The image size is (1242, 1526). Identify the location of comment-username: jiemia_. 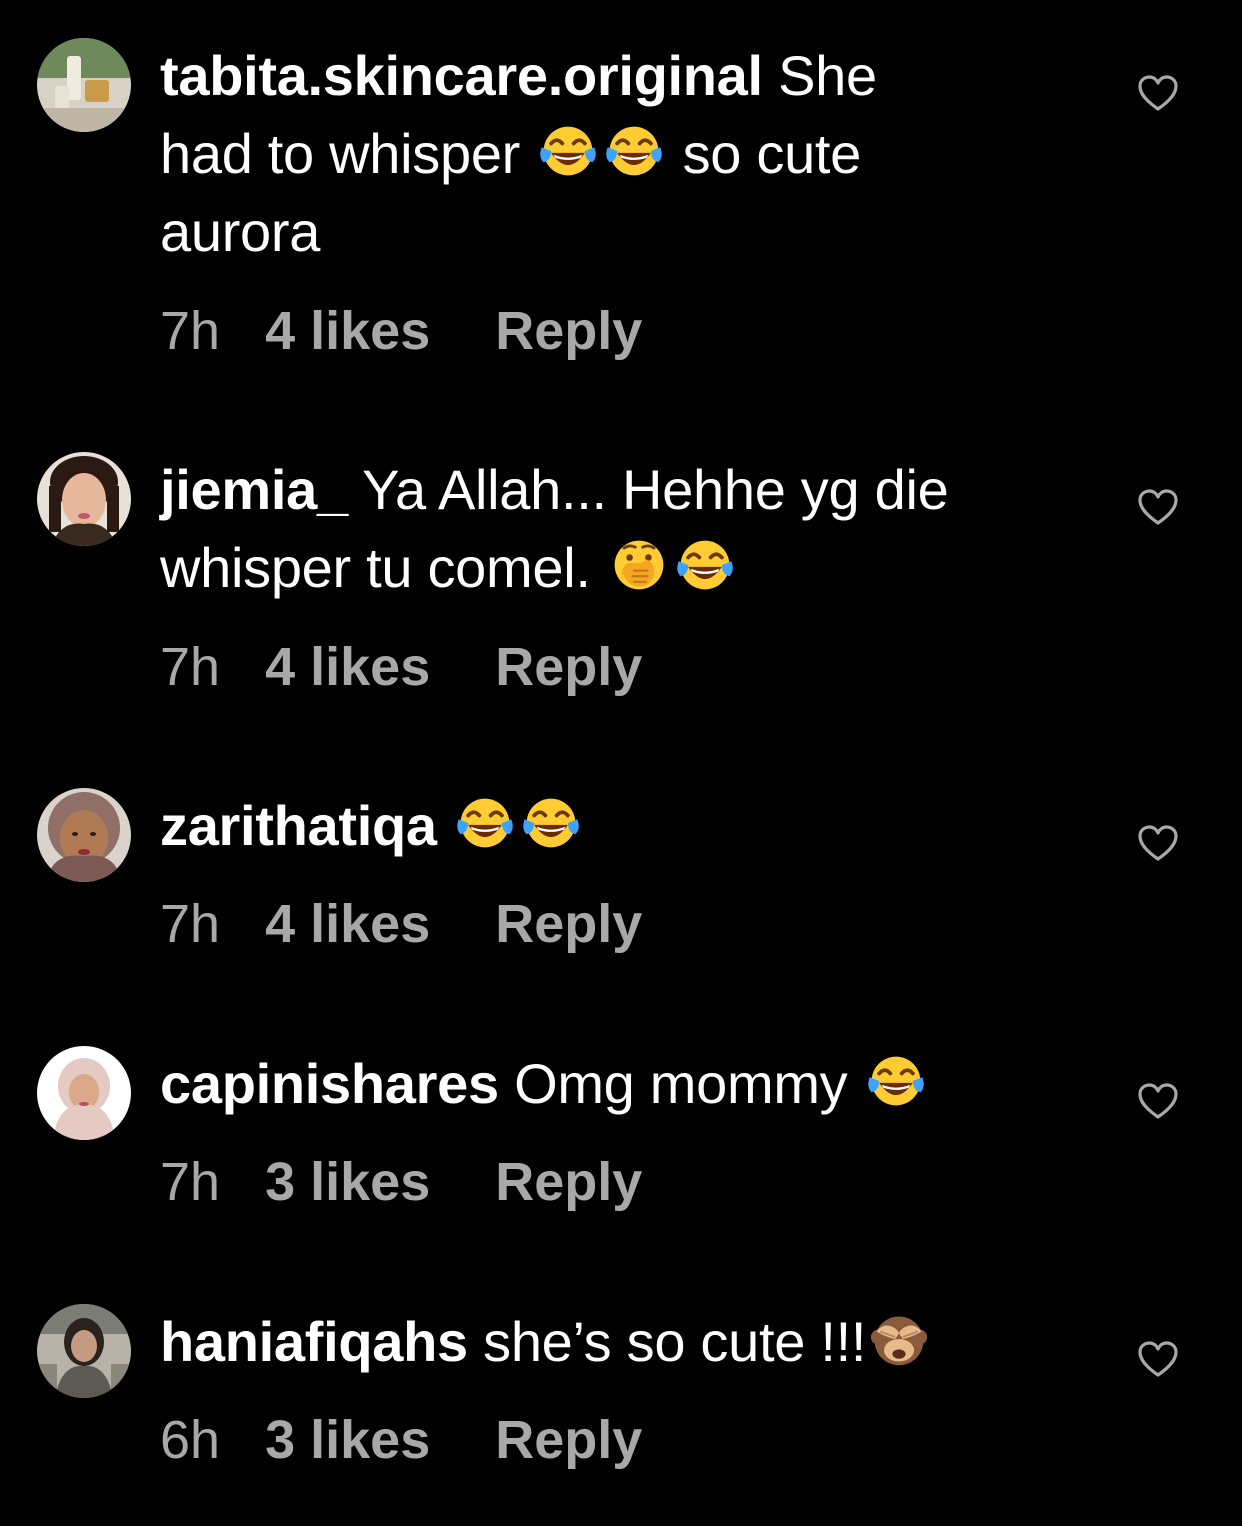
(254, 489).